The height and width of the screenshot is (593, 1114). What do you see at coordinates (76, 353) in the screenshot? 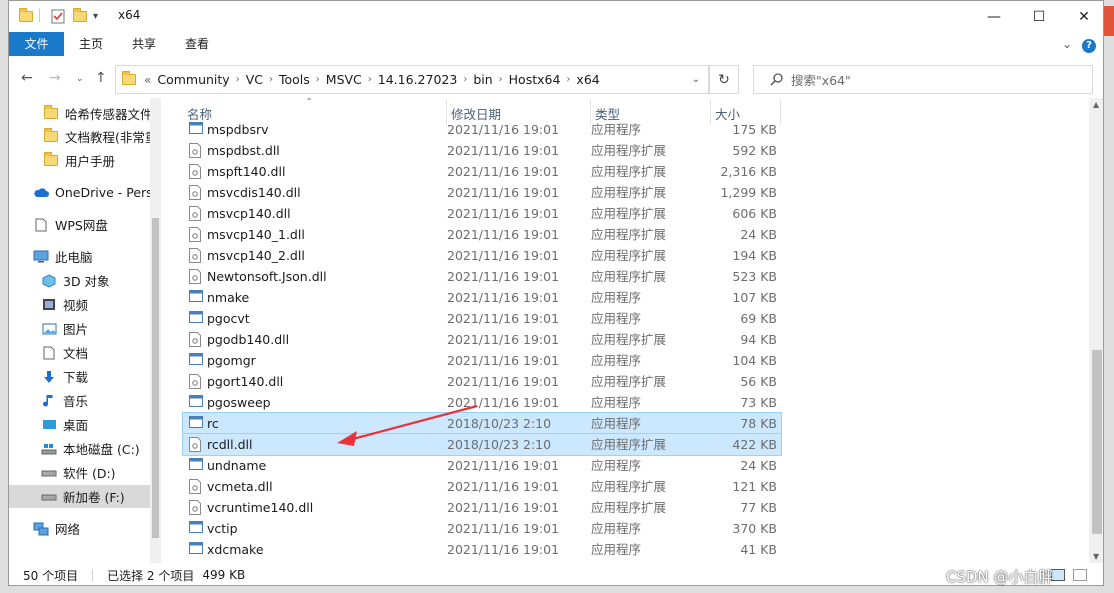
I see `sidebar-item-label: 文档` at bounding box center [76, 353].